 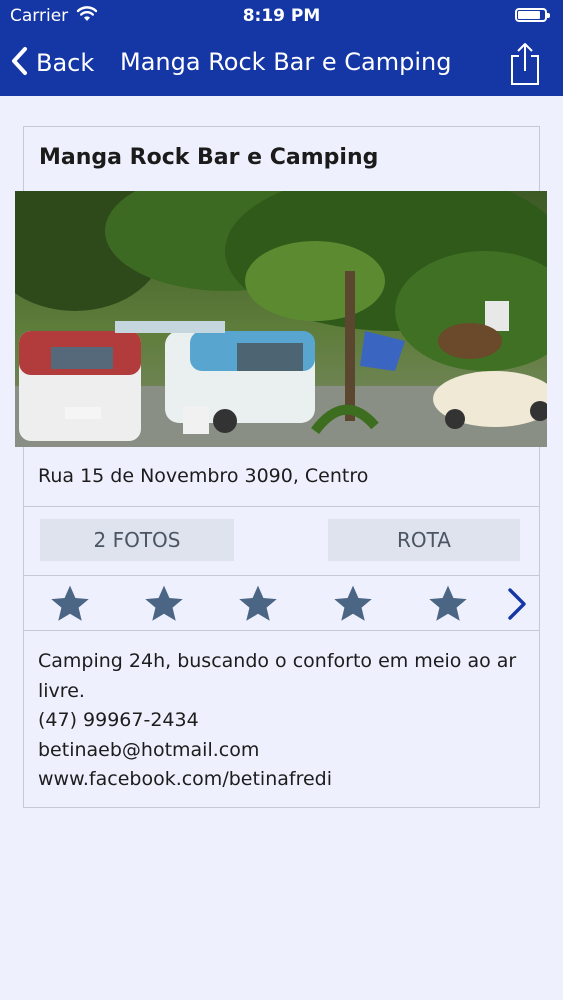 What do you see at coordinates (283, 751) in the screenshot?
I see `place-email: betinaeb@hotmail.com` at bounding box center [283, 751].